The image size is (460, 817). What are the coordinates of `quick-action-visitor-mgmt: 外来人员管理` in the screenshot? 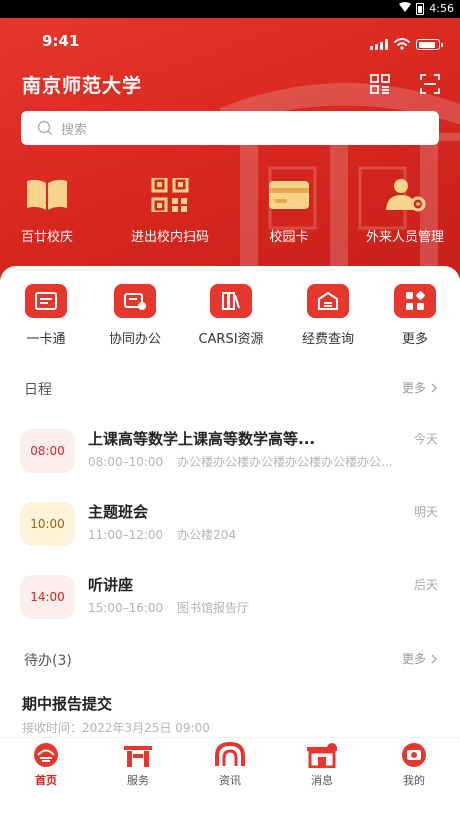 It's located at (405, 211).